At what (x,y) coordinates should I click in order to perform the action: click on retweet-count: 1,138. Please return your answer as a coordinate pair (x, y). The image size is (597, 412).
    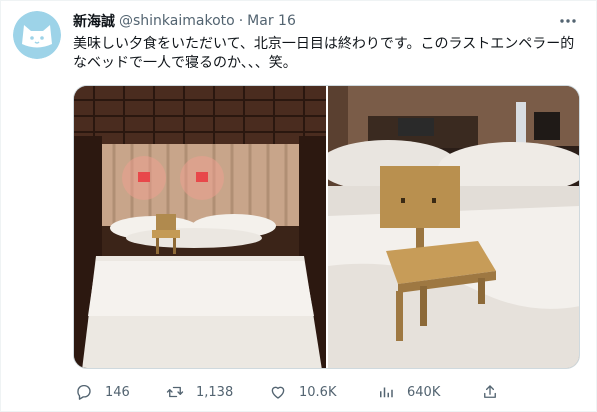
    Looking at the image, I should click on (215, 392).